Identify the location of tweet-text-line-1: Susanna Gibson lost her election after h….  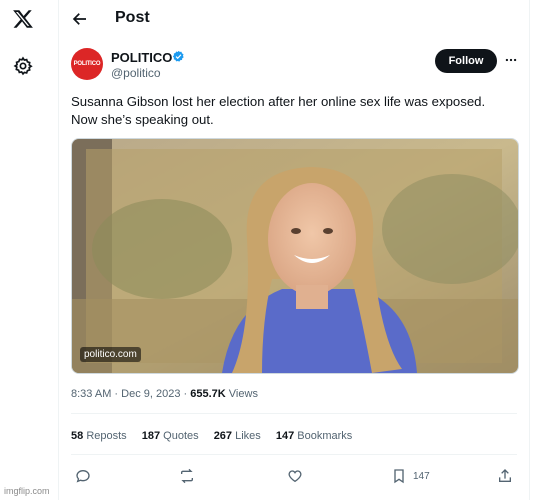
(278, 101).